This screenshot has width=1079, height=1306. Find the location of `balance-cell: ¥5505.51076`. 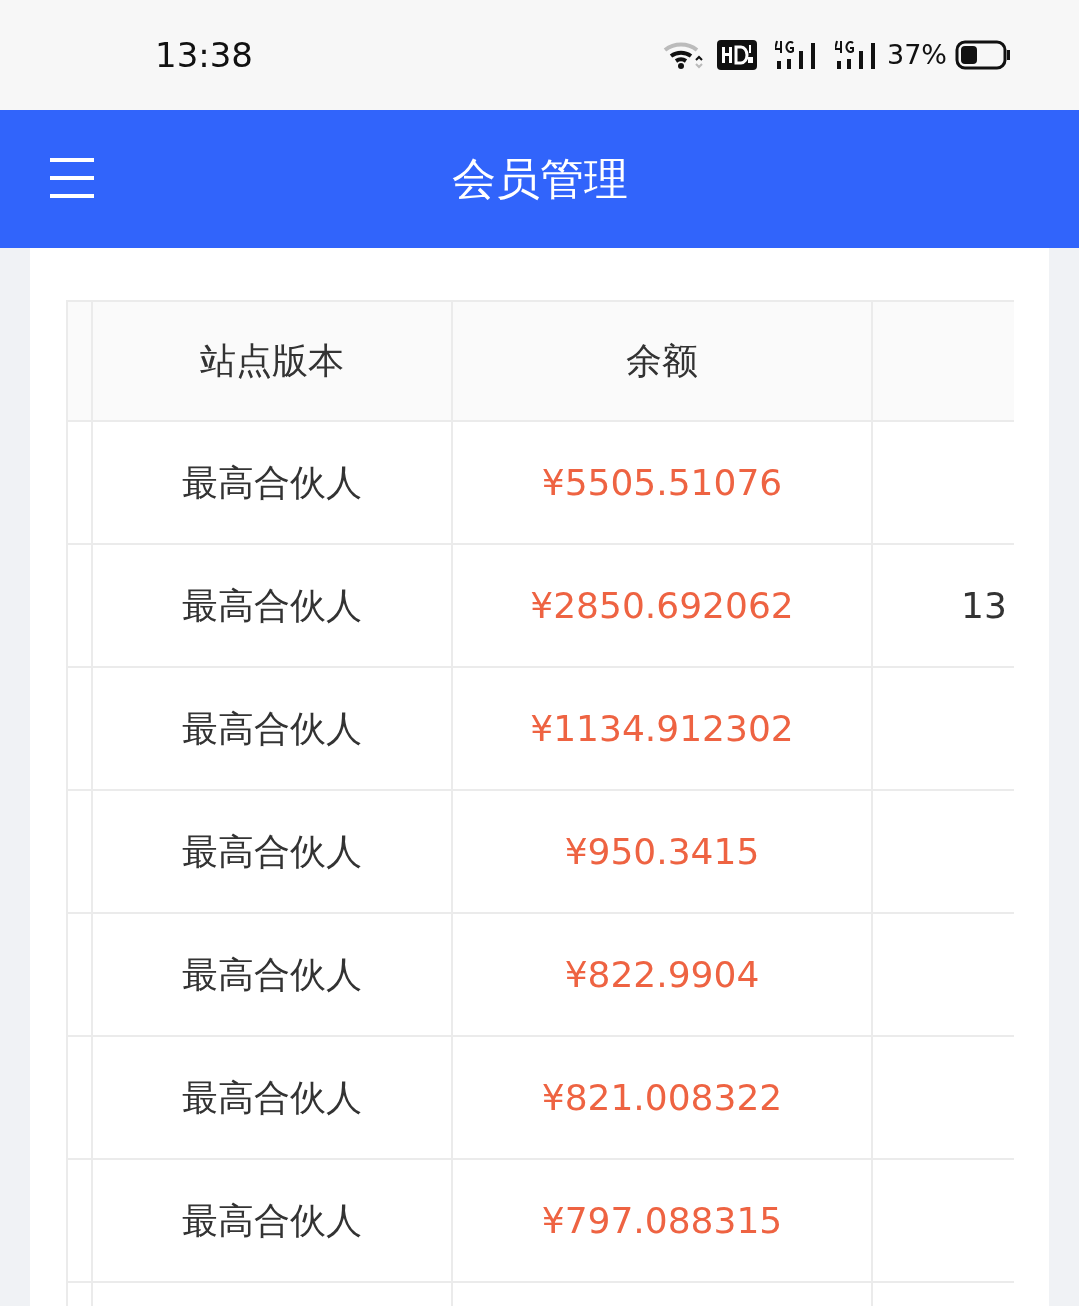

balance-cell: ¥5505.51076 is located at coordinates (662, 482).